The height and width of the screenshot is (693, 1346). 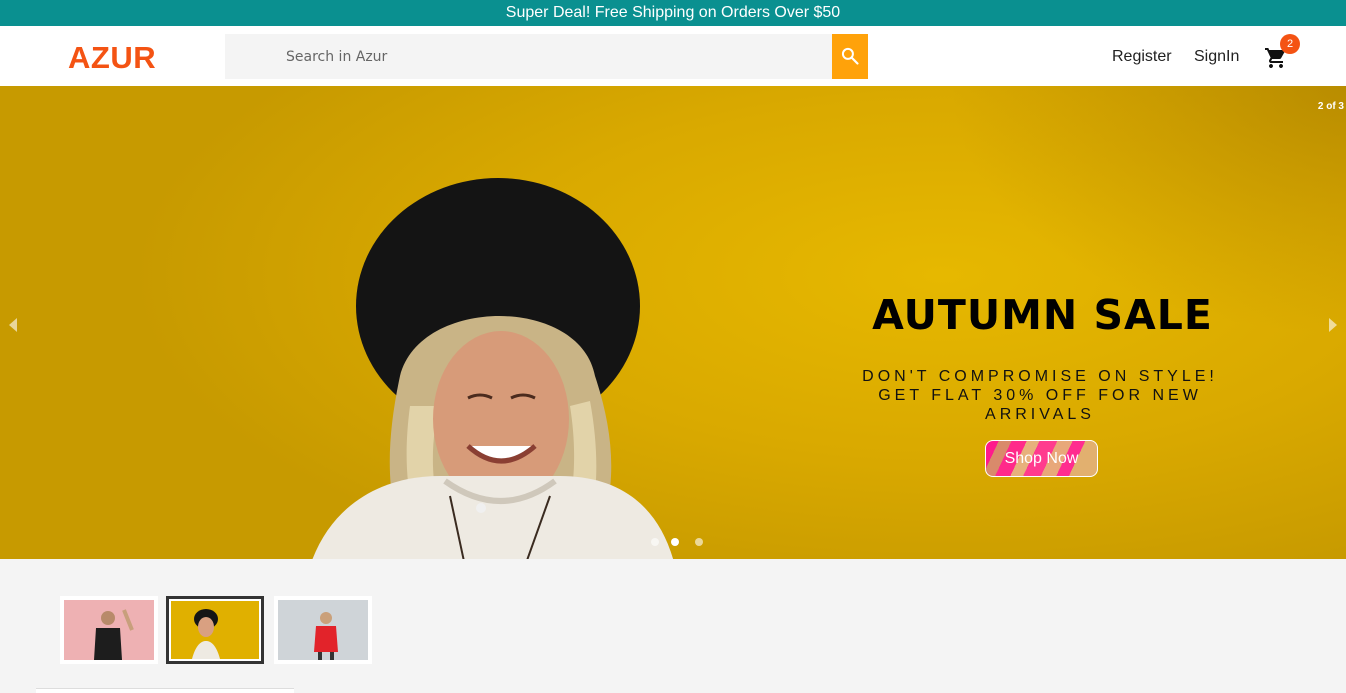 I want to click on sale-title: AUTUMN SALE, so click(x=1042, y=315).